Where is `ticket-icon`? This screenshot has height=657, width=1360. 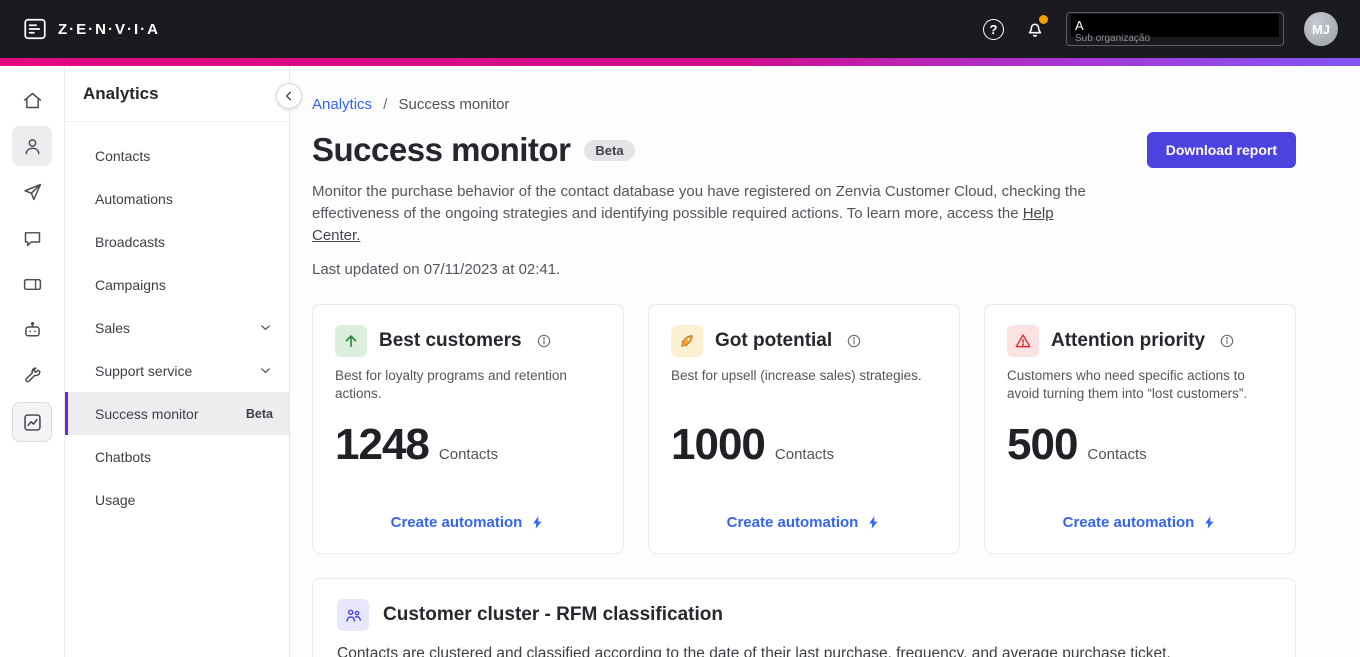 ticket-icon is located at coordinates (32, 284).